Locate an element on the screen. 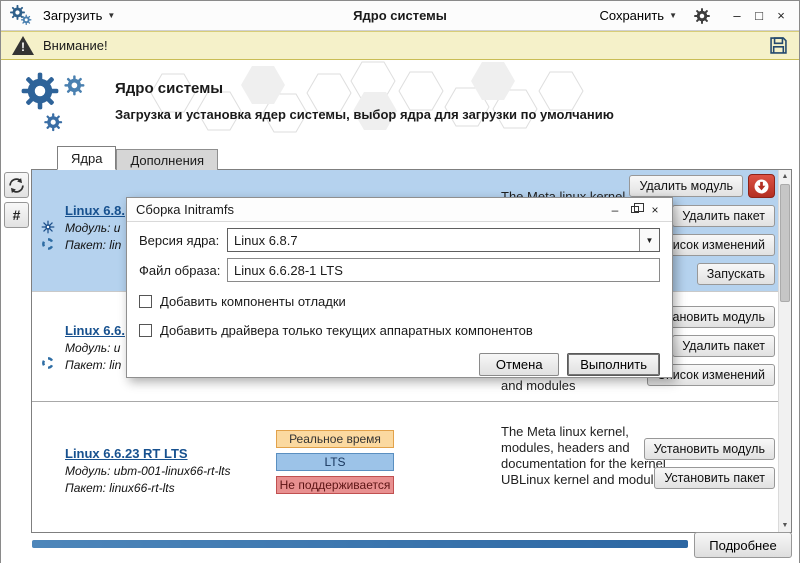 This screenshot has width=800, height=564. debug-components-checkbox: Добавить компоненты отладки is located at coordinates (399, 301).